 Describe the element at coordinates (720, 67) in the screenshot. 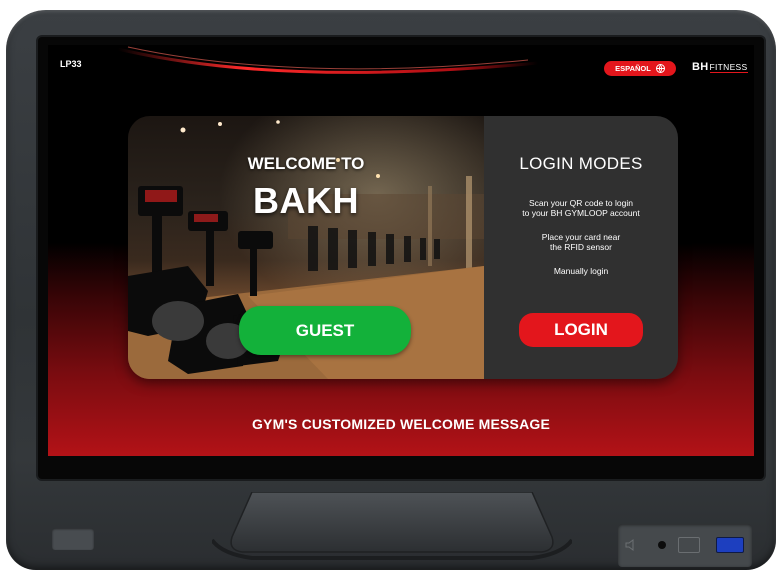

I see `bh-fitness-logo: BH FITNESS` at that location.